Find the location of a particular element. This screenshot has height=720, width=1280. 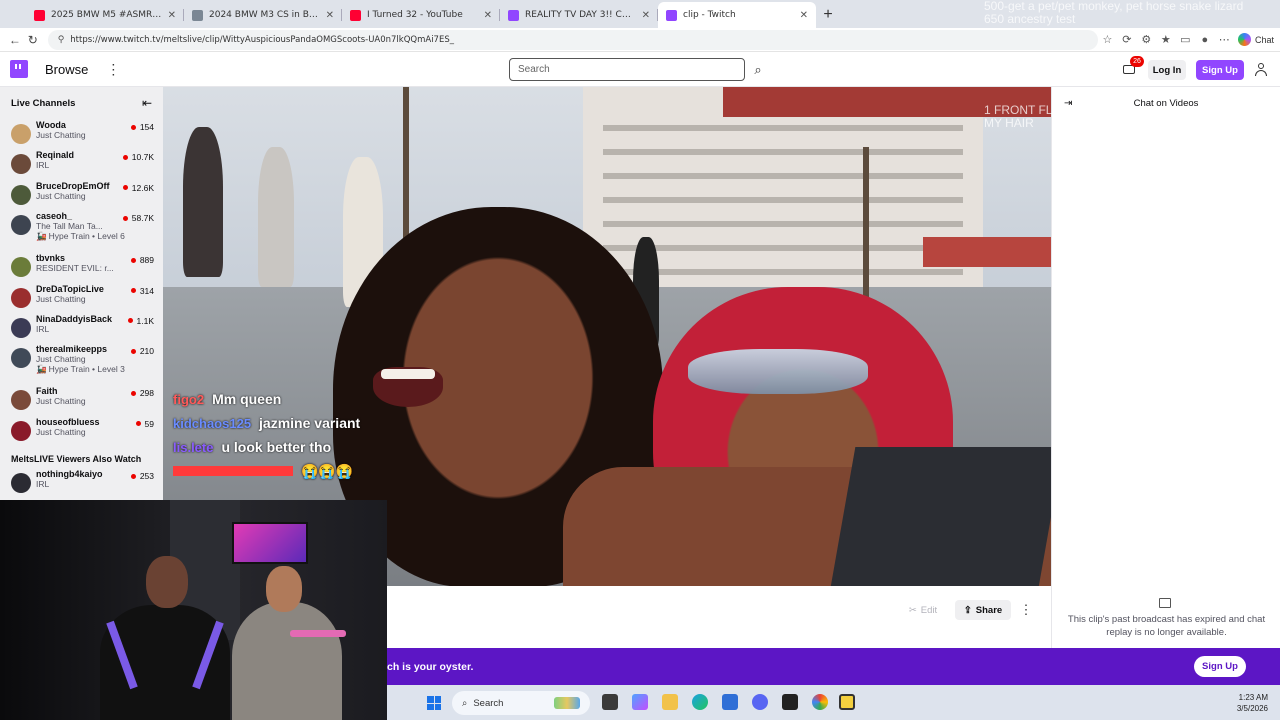

login-button: Log In is located at coordinates (1167, 70).